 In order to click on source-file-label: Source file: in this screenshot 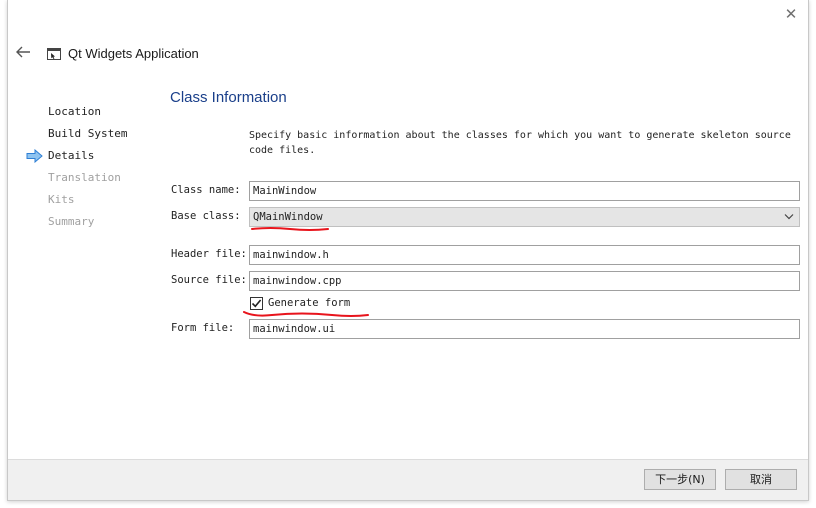, I will do `click(209, 280)`.